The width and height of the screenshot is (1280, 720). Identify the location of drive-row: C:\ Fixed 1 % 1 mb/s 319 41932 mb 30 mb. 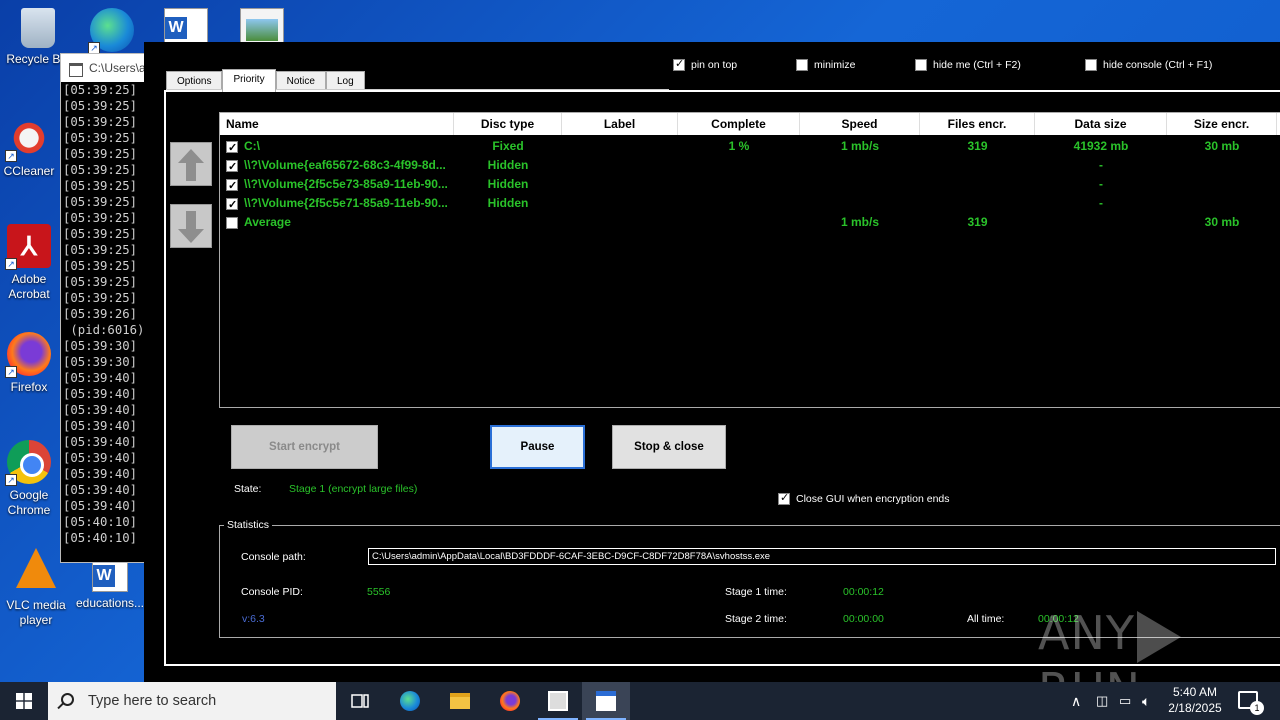
(750, 146).